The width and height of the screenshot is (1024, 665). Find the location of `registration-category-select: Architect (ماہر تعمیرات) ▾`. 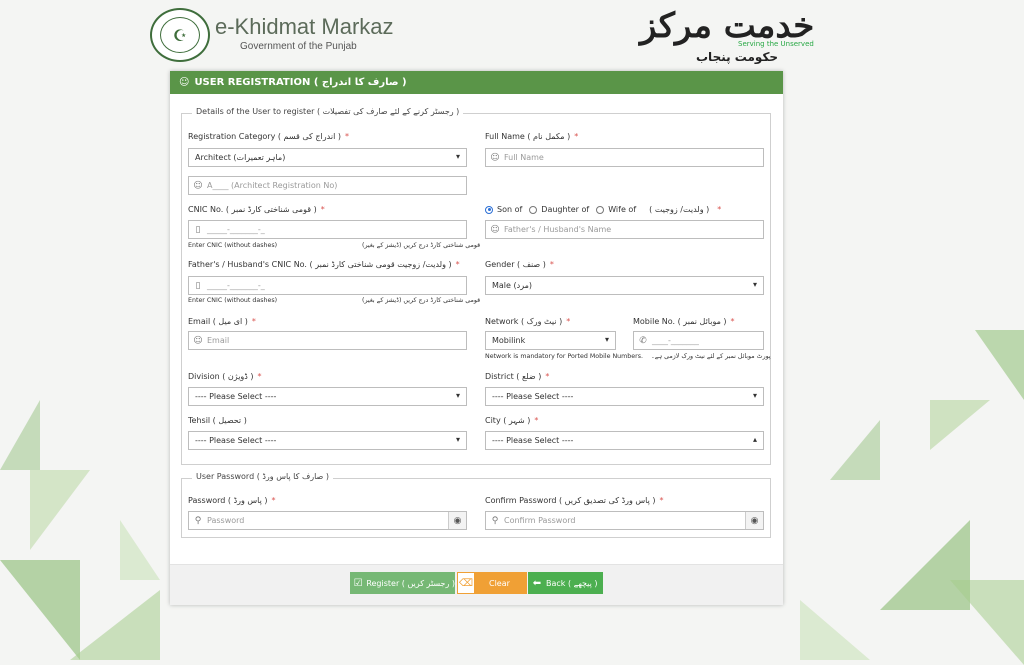

registration-category-select: Architect (ماہر تعمیرات) ▾ is located at coordinates (327, 157).